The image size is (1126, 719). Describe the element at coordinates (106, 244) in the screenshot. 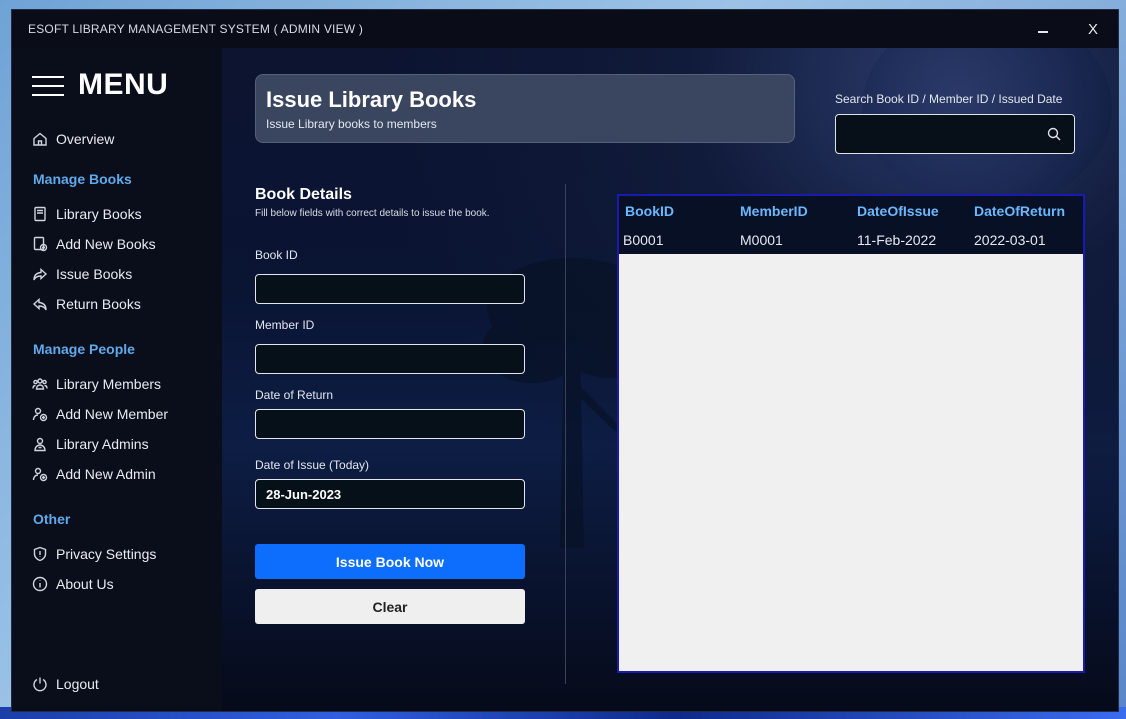

I see `sidebar-item-label: Add New Books` at that location.